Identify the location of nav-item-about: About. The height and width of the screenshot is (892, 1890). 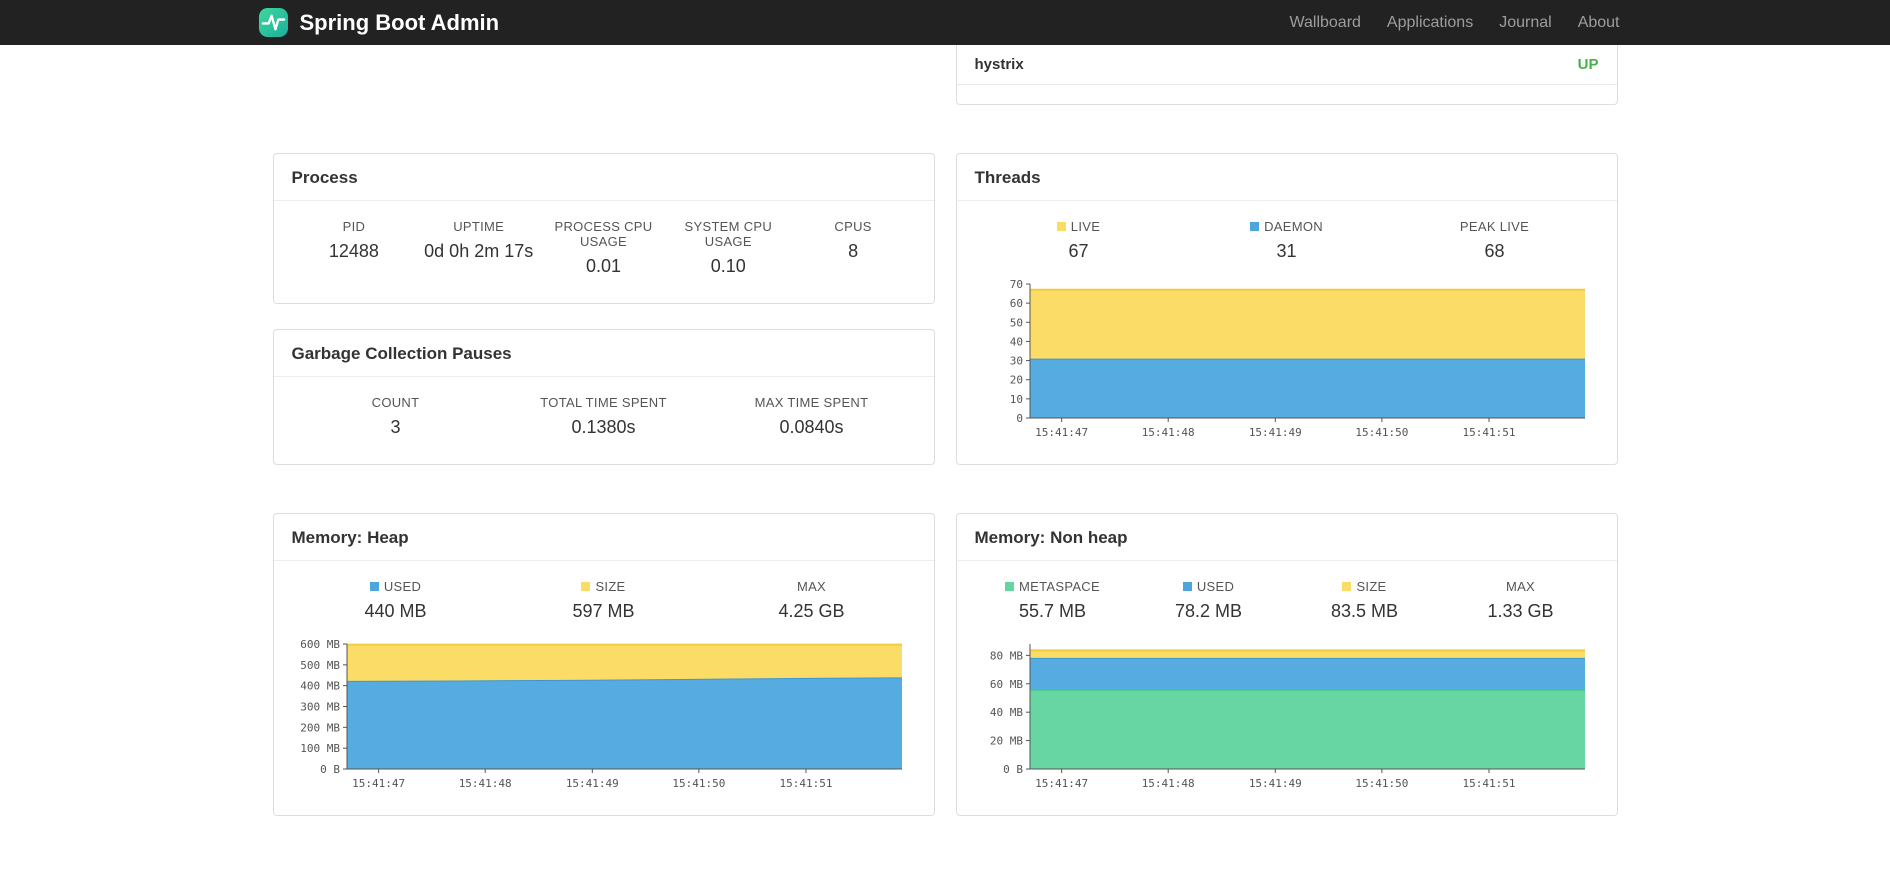
(1599, 23).